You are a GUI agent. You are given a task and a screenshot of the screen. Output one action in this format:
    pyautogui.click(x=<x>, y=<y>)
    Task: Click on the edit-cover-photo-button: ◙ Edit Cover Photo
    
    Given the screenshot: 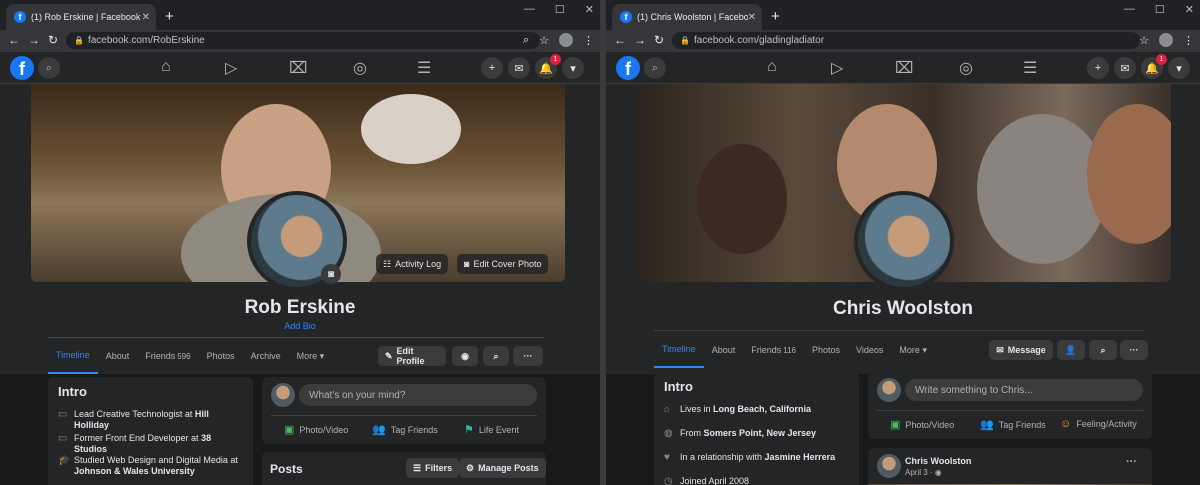 What is the action you would take?
    pyautogui.click(x=503, y=264)
    